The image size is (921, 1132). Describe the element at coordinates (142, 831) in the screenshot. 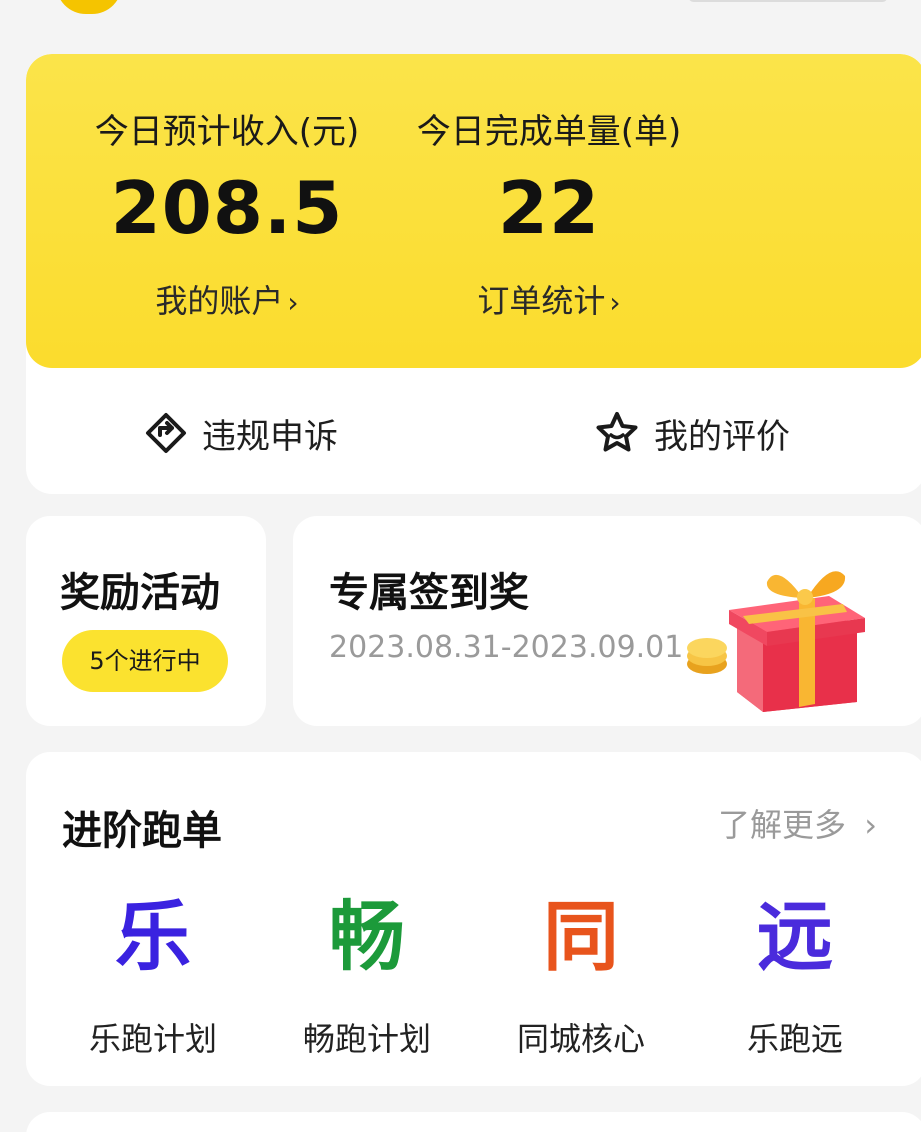

I see `advanced-title: 进阶跑单` at that location.